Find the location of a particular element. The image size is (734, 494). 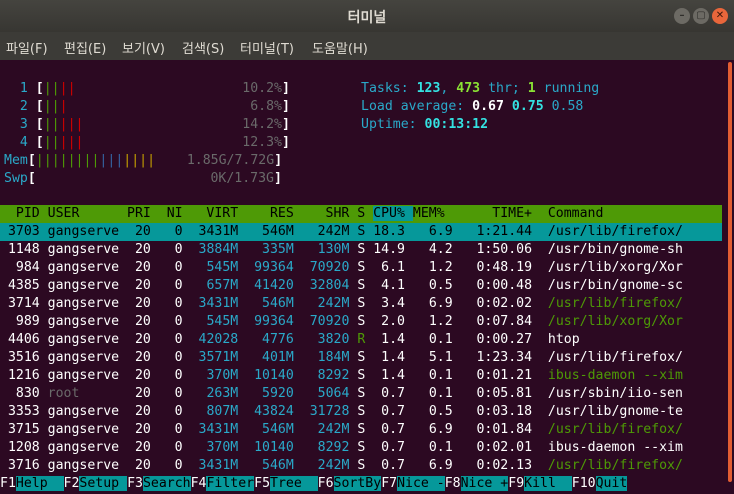

virt: 3431M is located at coordinates (214, 303).